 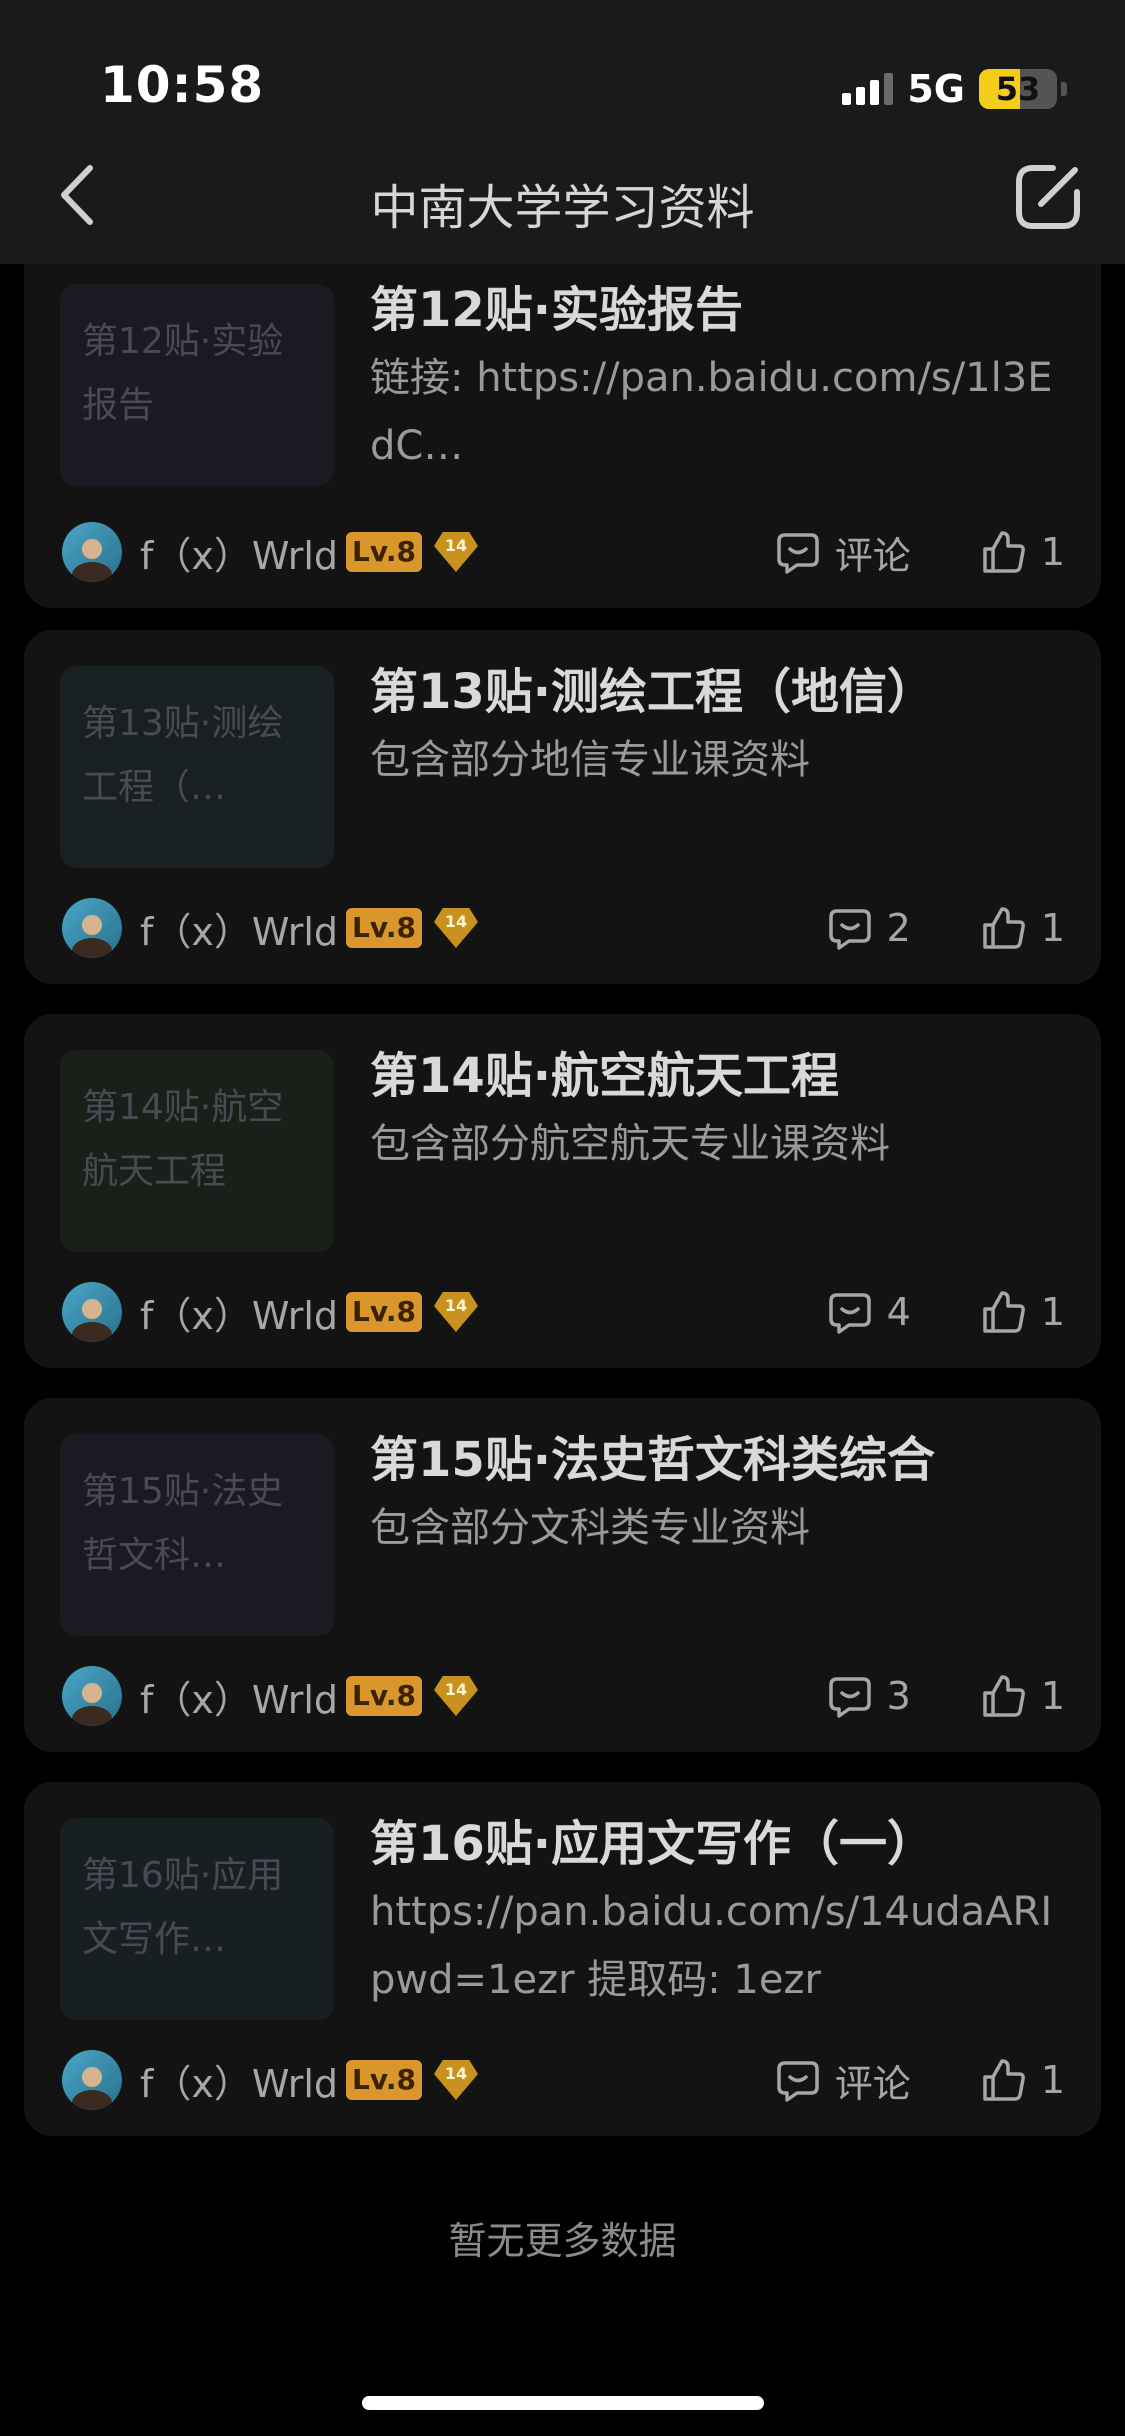 I want to click on comment-count: 3, so click(x=898, y=1696).